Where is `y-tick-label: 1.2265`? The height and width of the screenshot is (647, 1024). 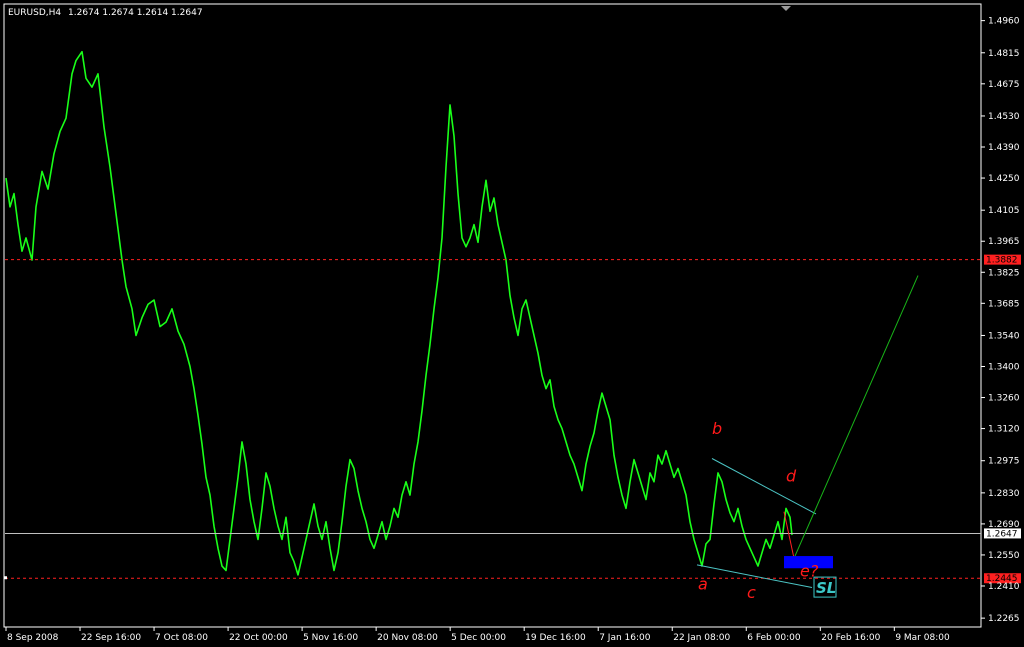 y-tick-label: 1.2265 is located at coordinates (1004, 619).